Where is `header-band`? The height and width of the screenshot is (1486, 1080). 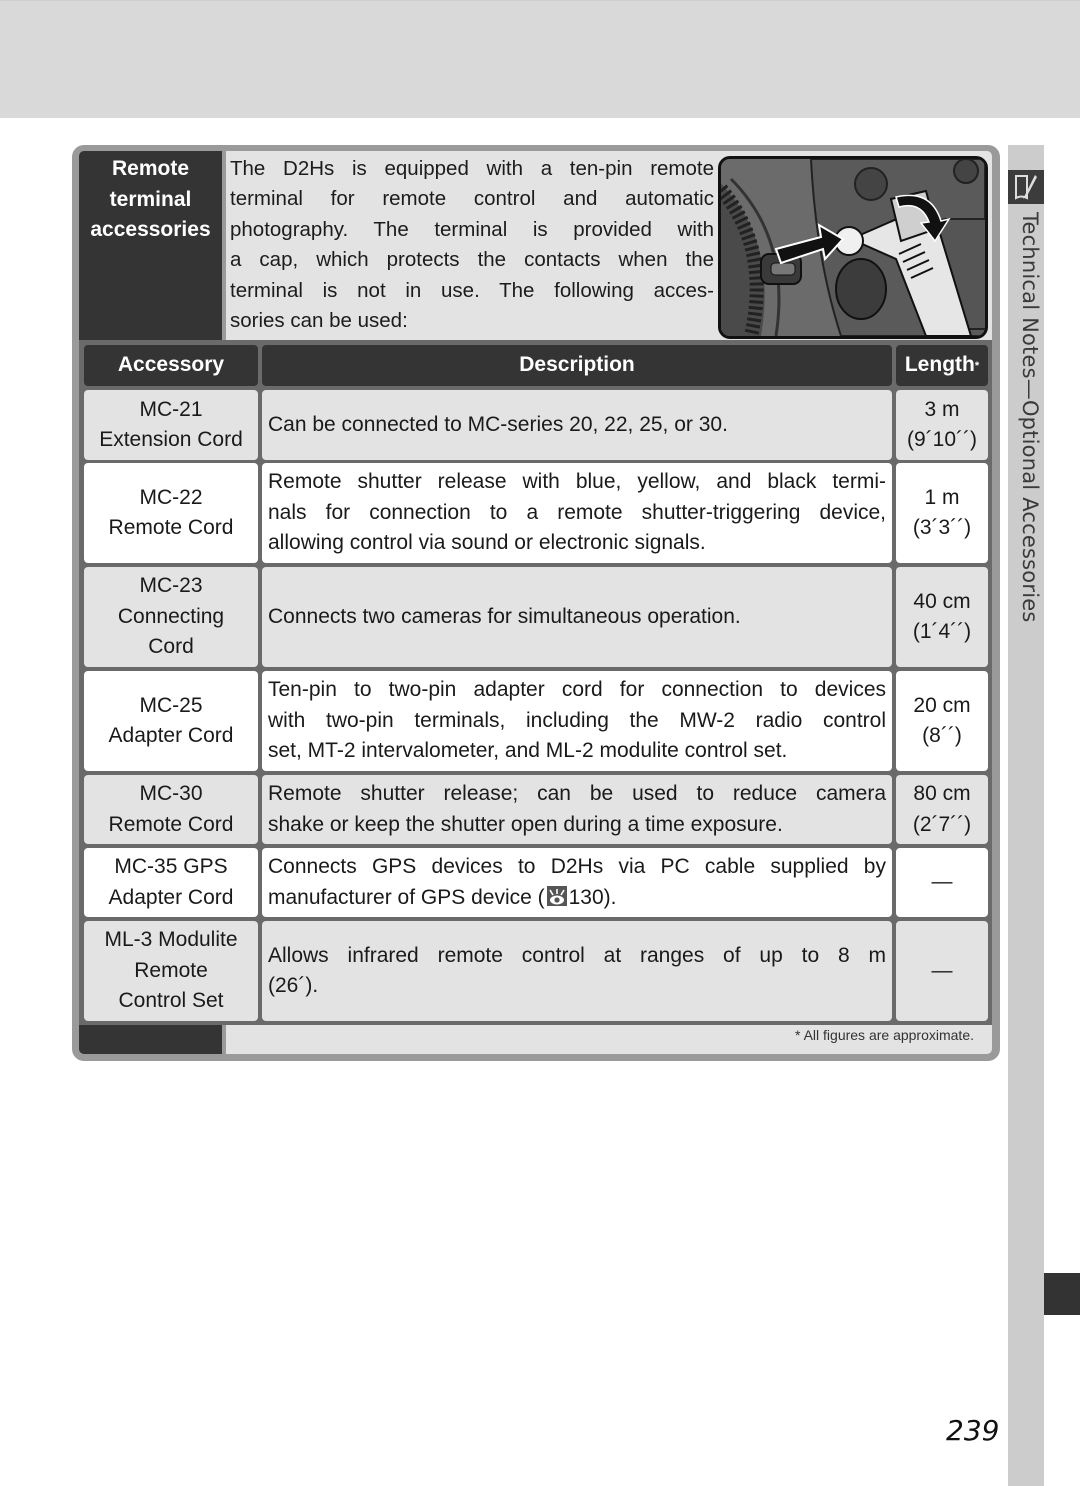
header-band is located at coordinates (540, 59).